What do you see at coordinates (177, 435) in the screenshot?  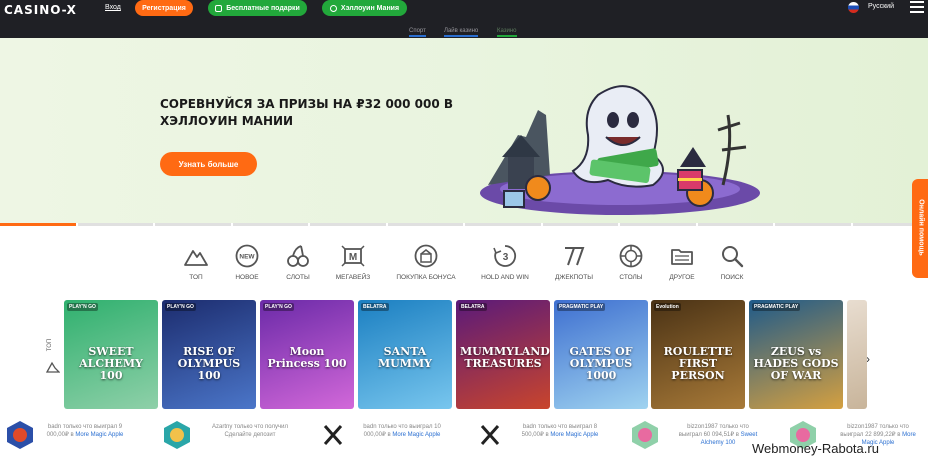 I see `deposit-thumb-icon` at bounding box center [177, 435].